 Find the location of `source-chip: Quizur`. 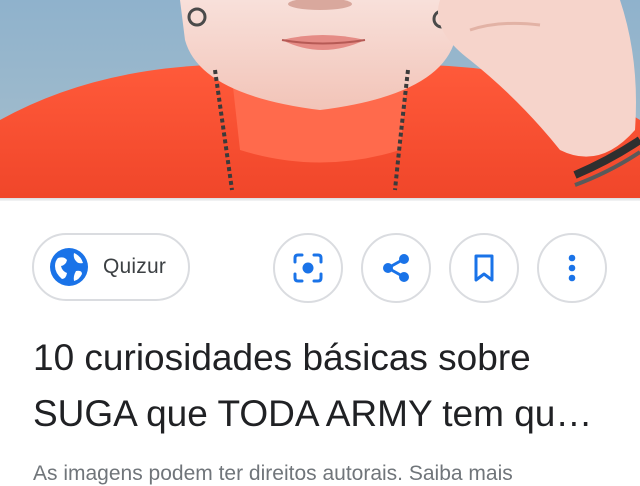

source-chip: Quizur is located at coordinates (111, 267).